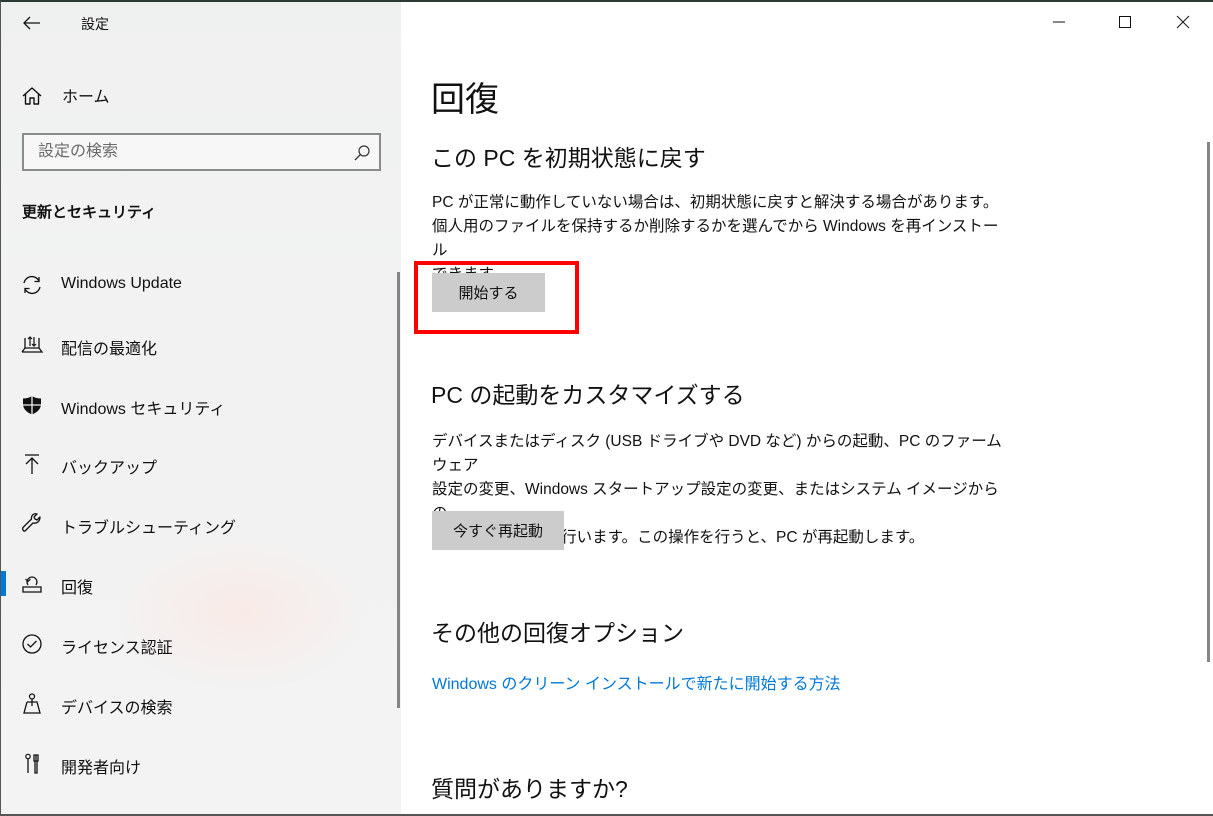 The width and height of the screenshot is (1213, 816). Describe the element at coordinates (32, 285) in the screenshot. I see `sync-icon` at that location.